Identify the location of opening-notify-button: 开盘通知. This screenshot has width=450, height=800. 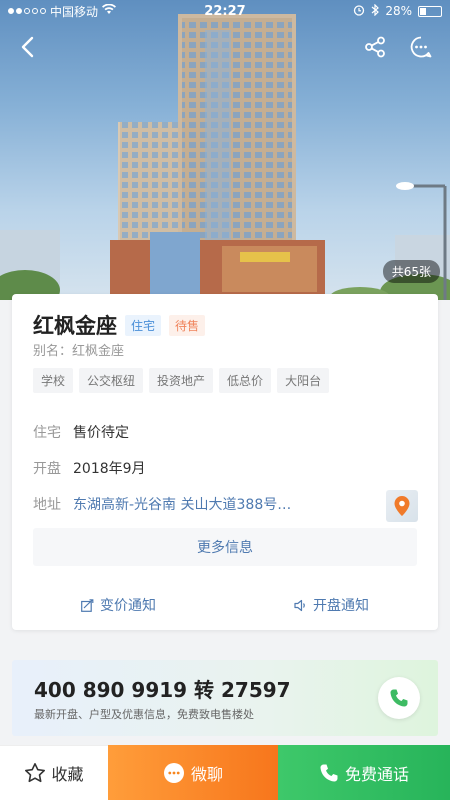
(331, 605).